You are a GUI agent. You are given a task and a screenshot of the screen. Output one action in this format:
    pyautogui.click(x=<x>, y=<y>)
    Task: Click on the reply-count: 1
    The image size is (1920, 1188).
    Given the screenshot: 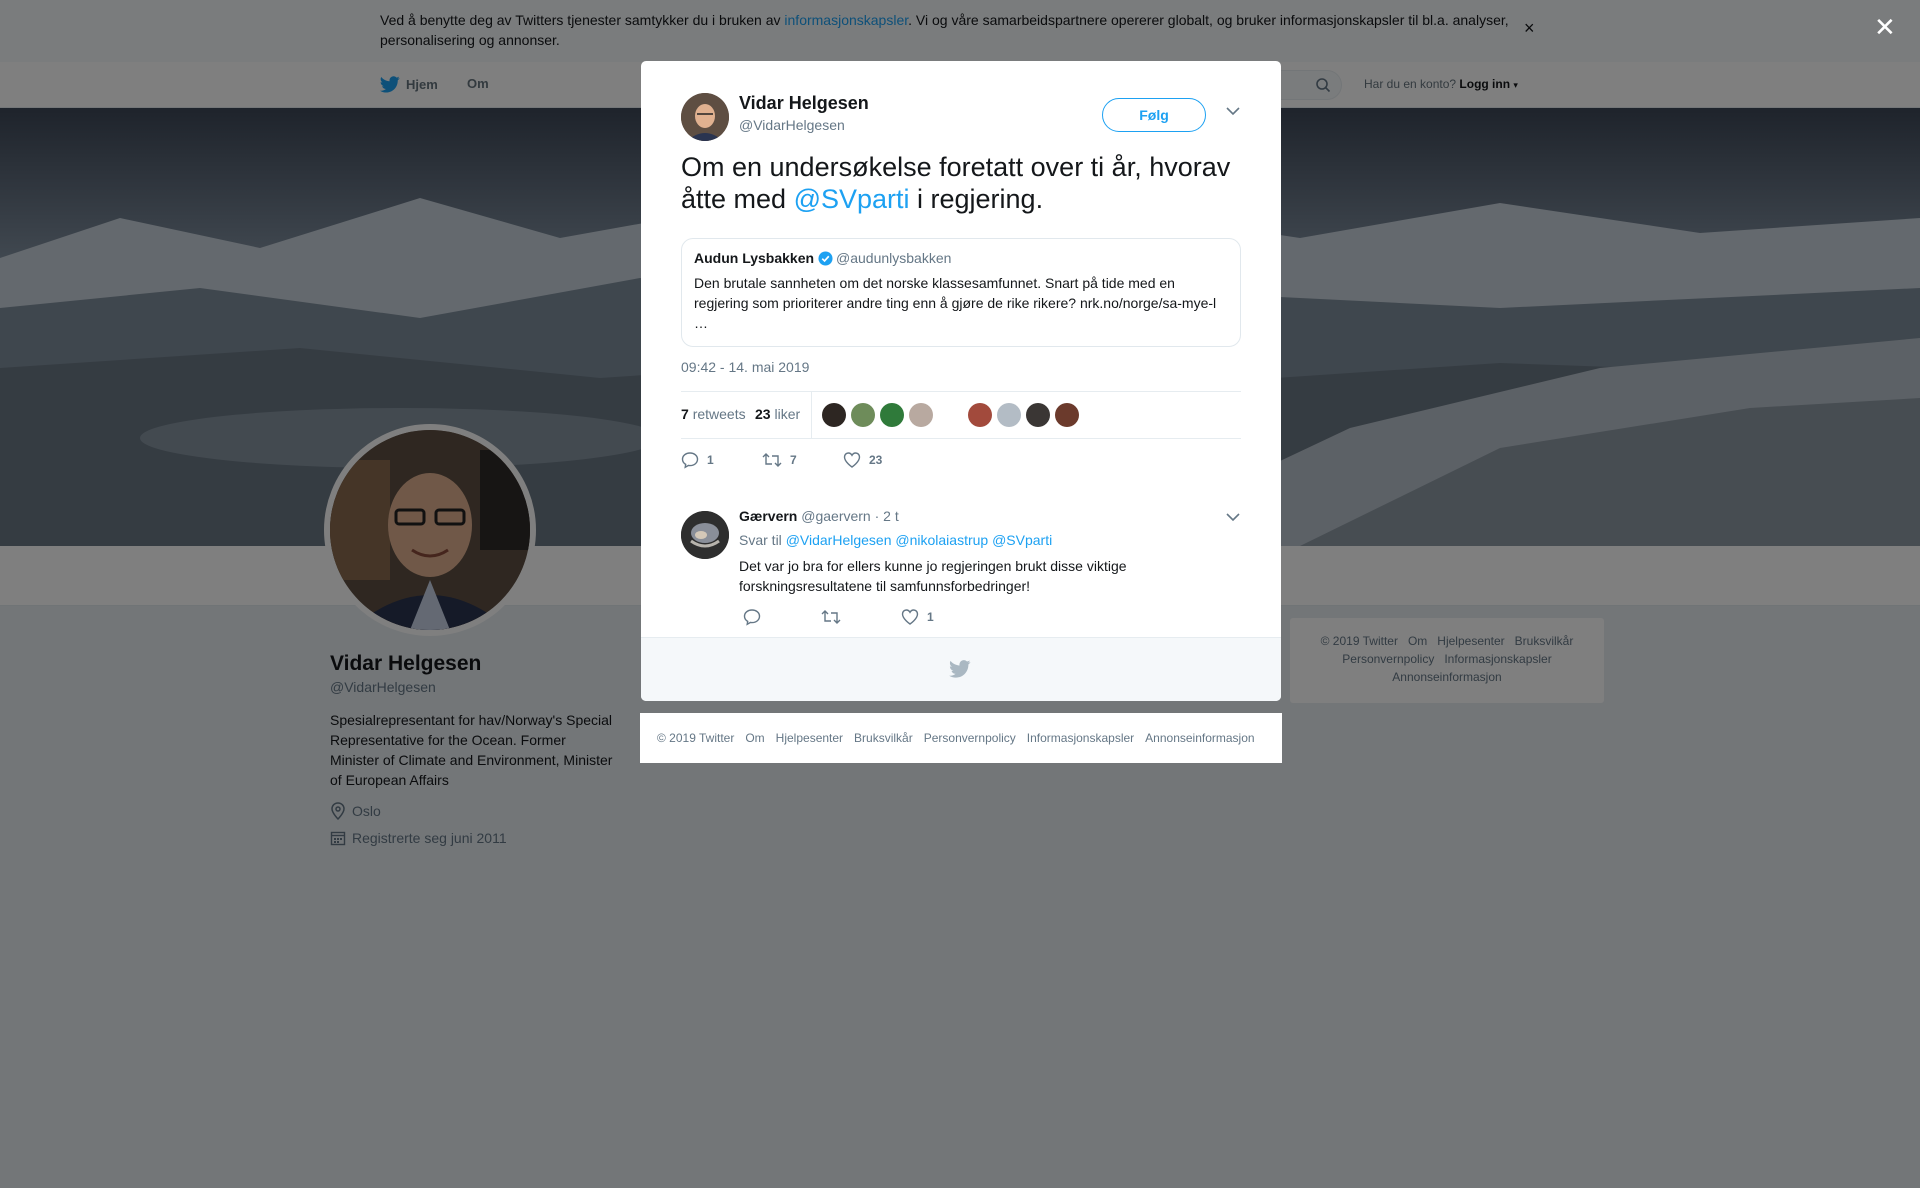 What is the action you would take?
    pyautogui.click(x=710, y=460)
    